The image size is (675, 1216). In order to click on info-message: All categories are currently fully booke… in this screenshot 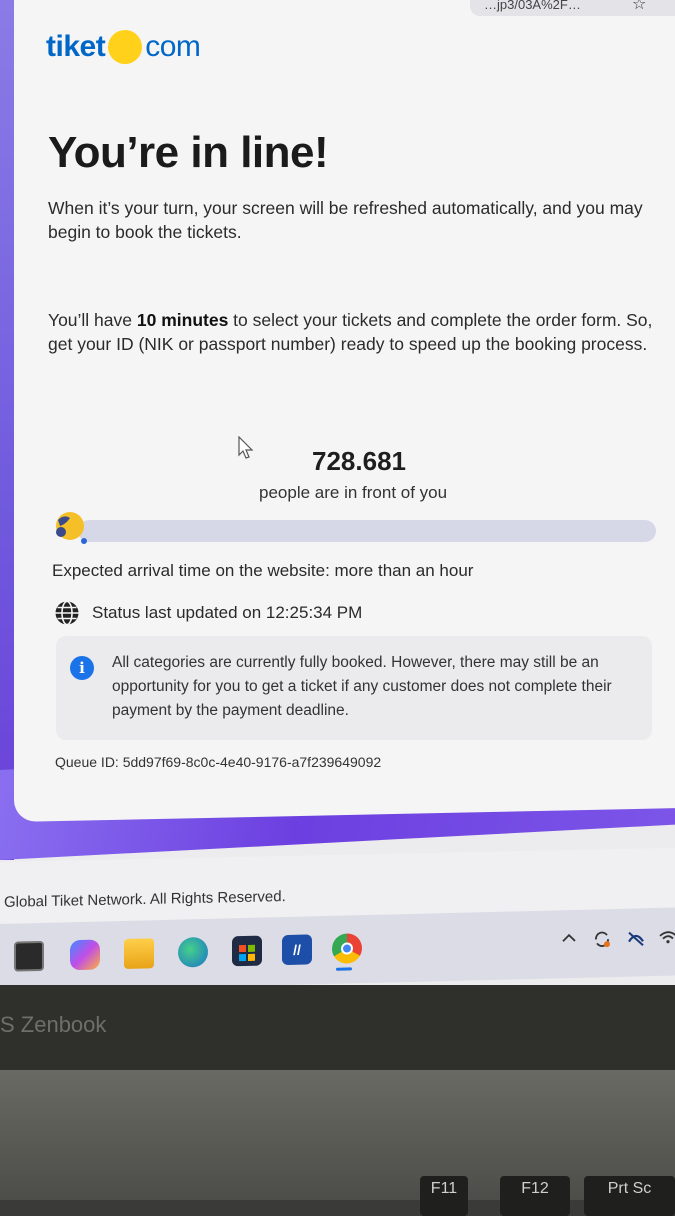, I will do `click(362, 686)`.